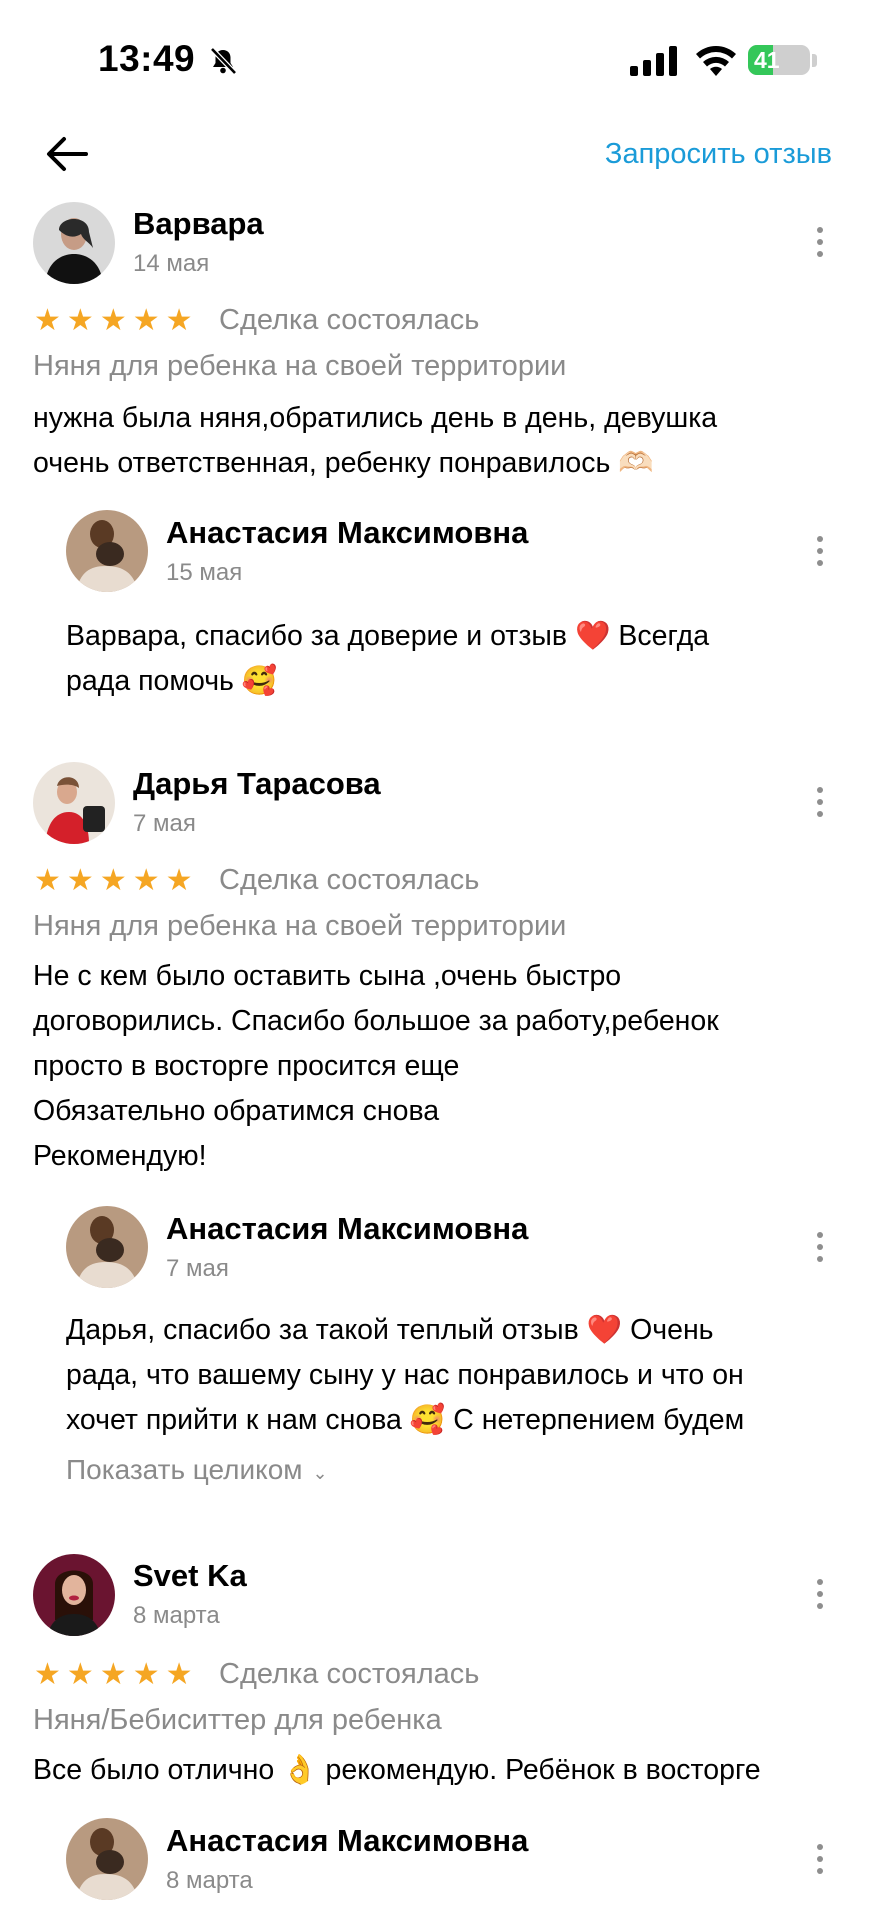  What do you see at coordinates (190, 1575) in the screenshot?
I see `reviewer-name: Svet Ka` at bounding box center [190, 1575].